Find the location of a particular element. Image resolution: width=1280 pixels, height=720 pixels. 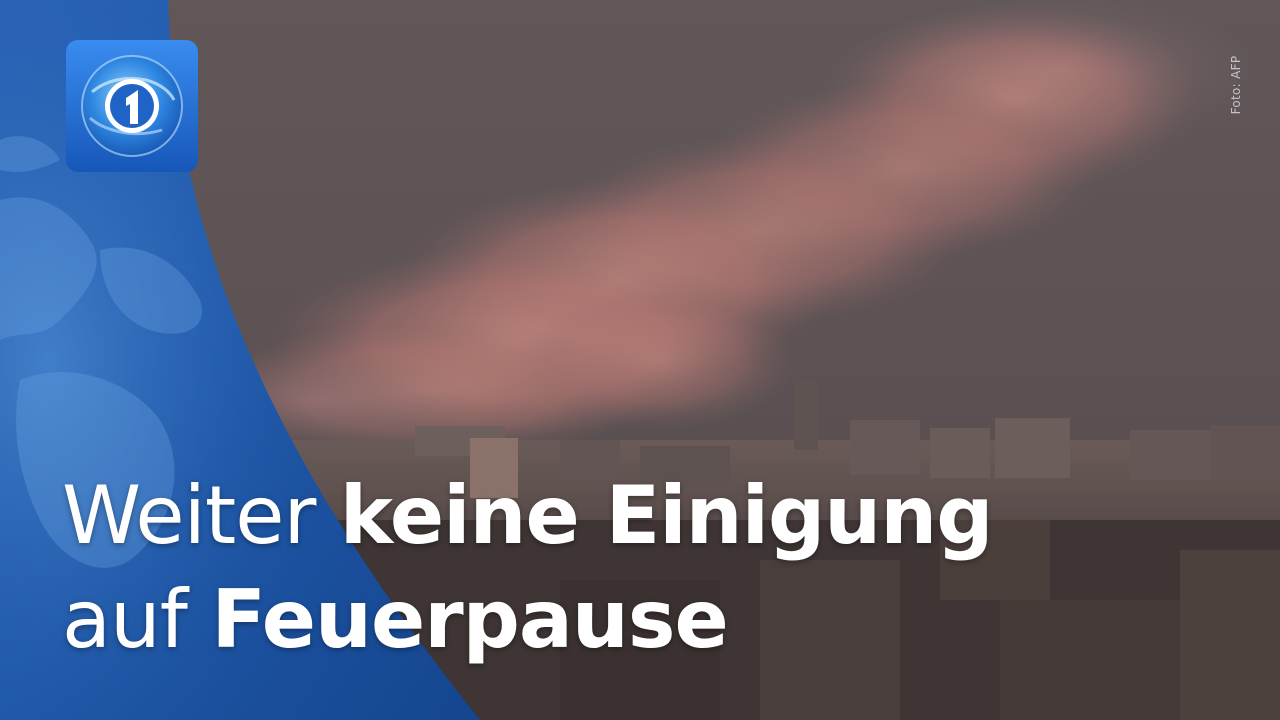

das-erste-logo-icon is located at coordinates (132, 106).